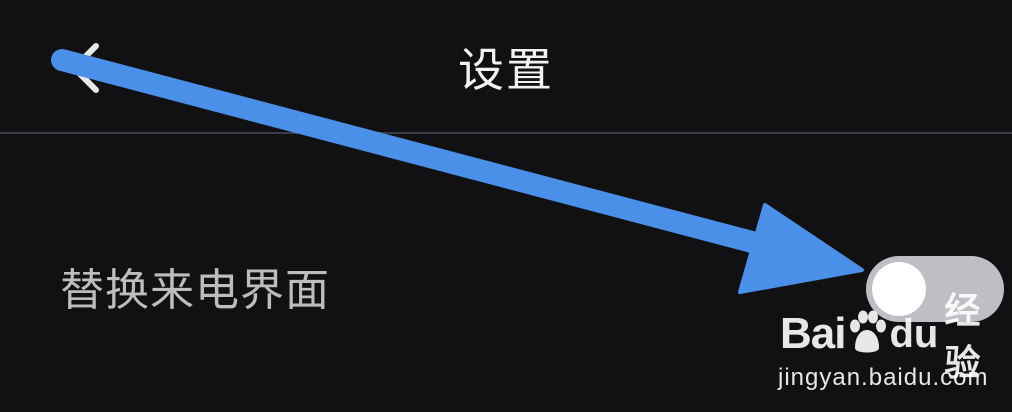 Image resolution: width=1012 pixels, height=412 pixels. Describe the element at coordinates (867, 334) in the screenshot. I see `paw-icon` at that location.